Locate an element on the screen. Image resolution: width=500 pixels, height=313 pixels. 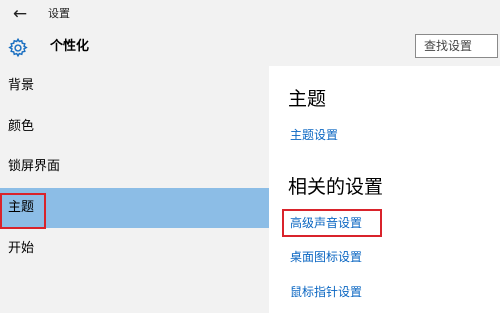
gear-icon is located at coordinates (18, 47).